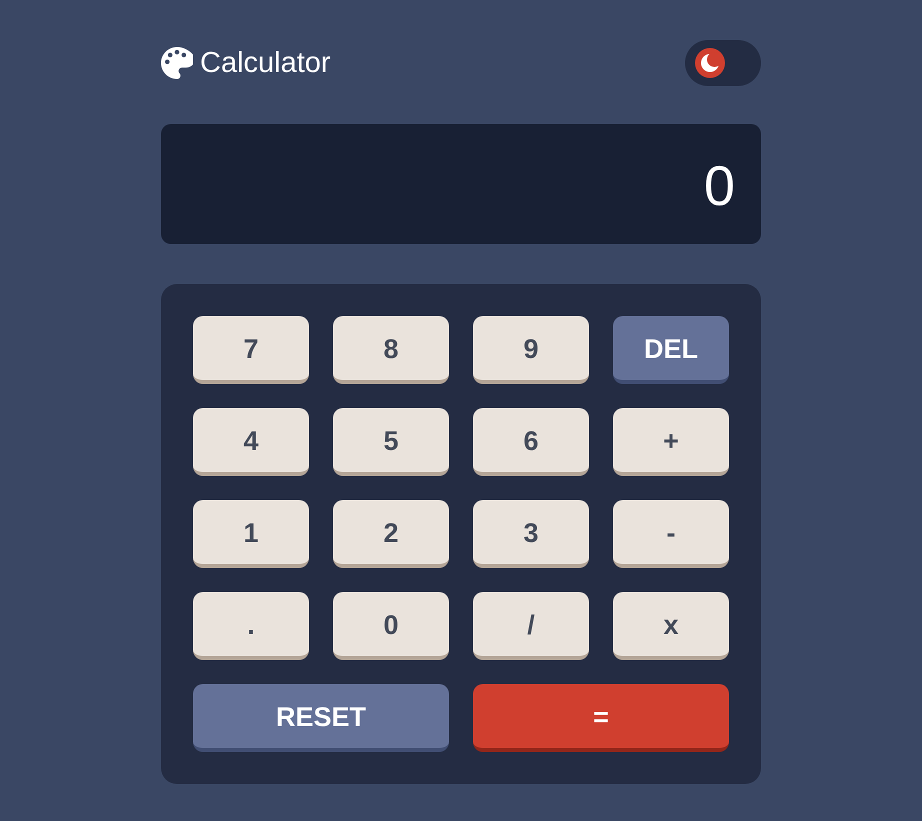  Describe the element at coordinates (671, 442) in the screenshot. I see `key-button: +` at that location.